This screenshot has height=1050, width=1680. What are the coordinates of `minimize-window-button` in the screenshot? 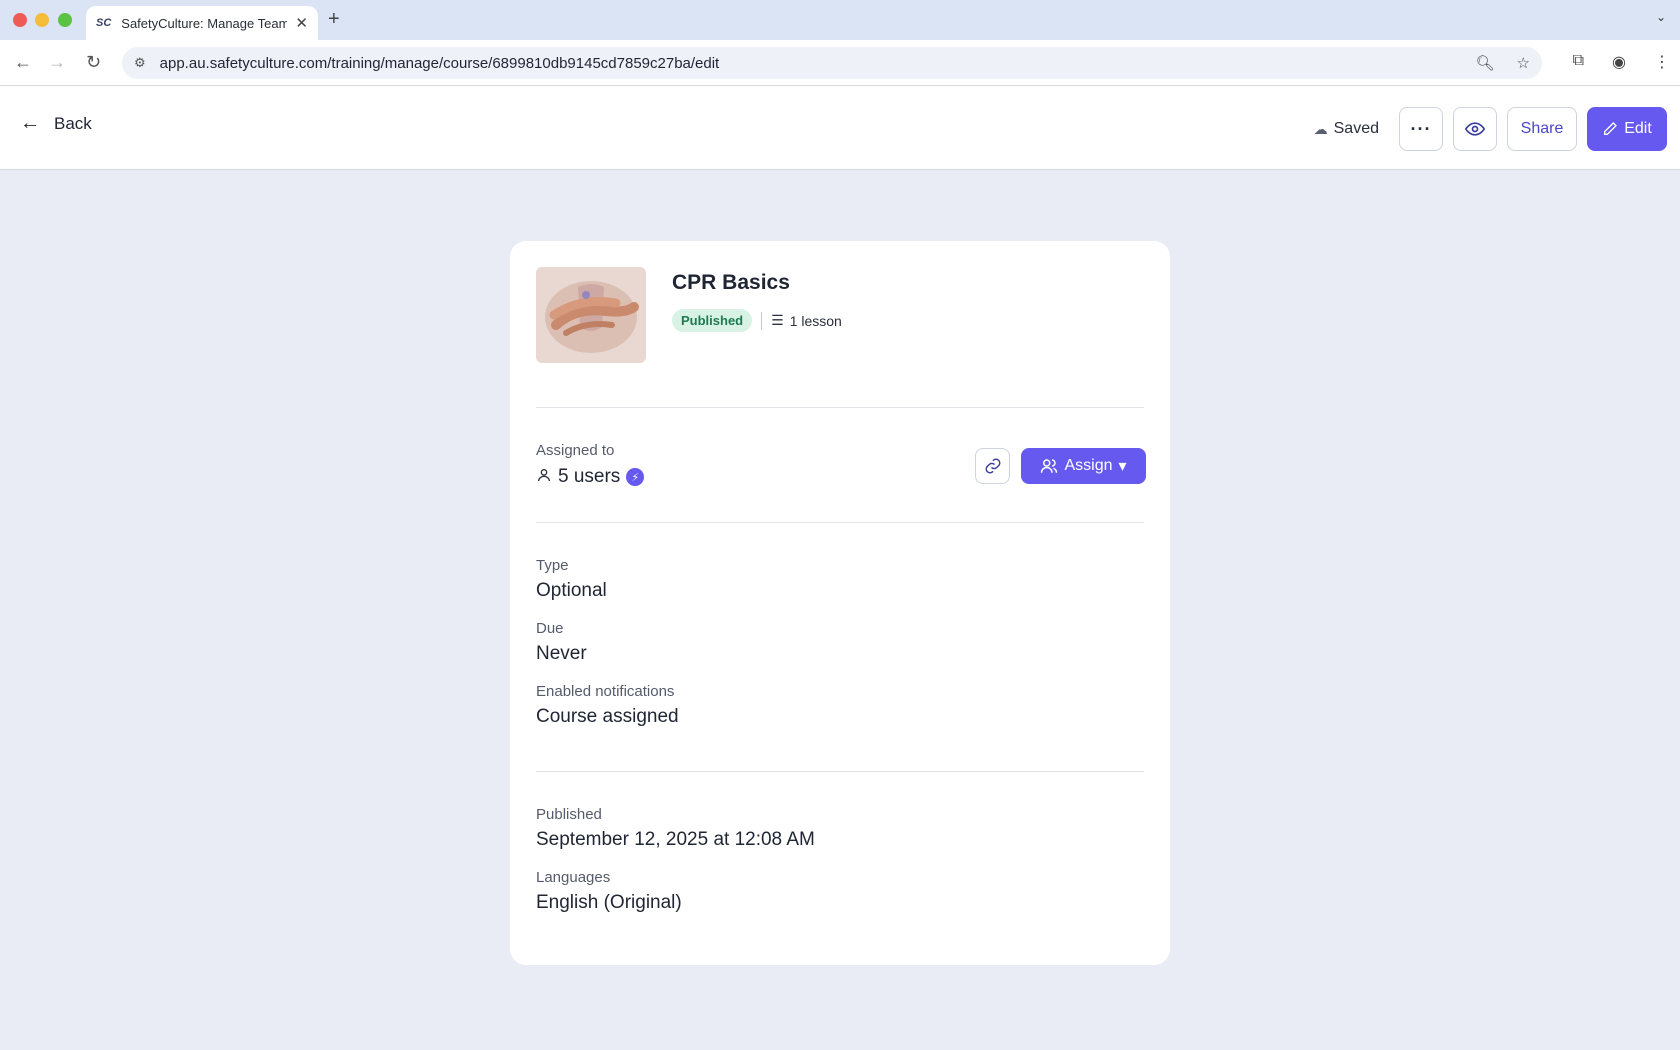 It's located at (42, 20).